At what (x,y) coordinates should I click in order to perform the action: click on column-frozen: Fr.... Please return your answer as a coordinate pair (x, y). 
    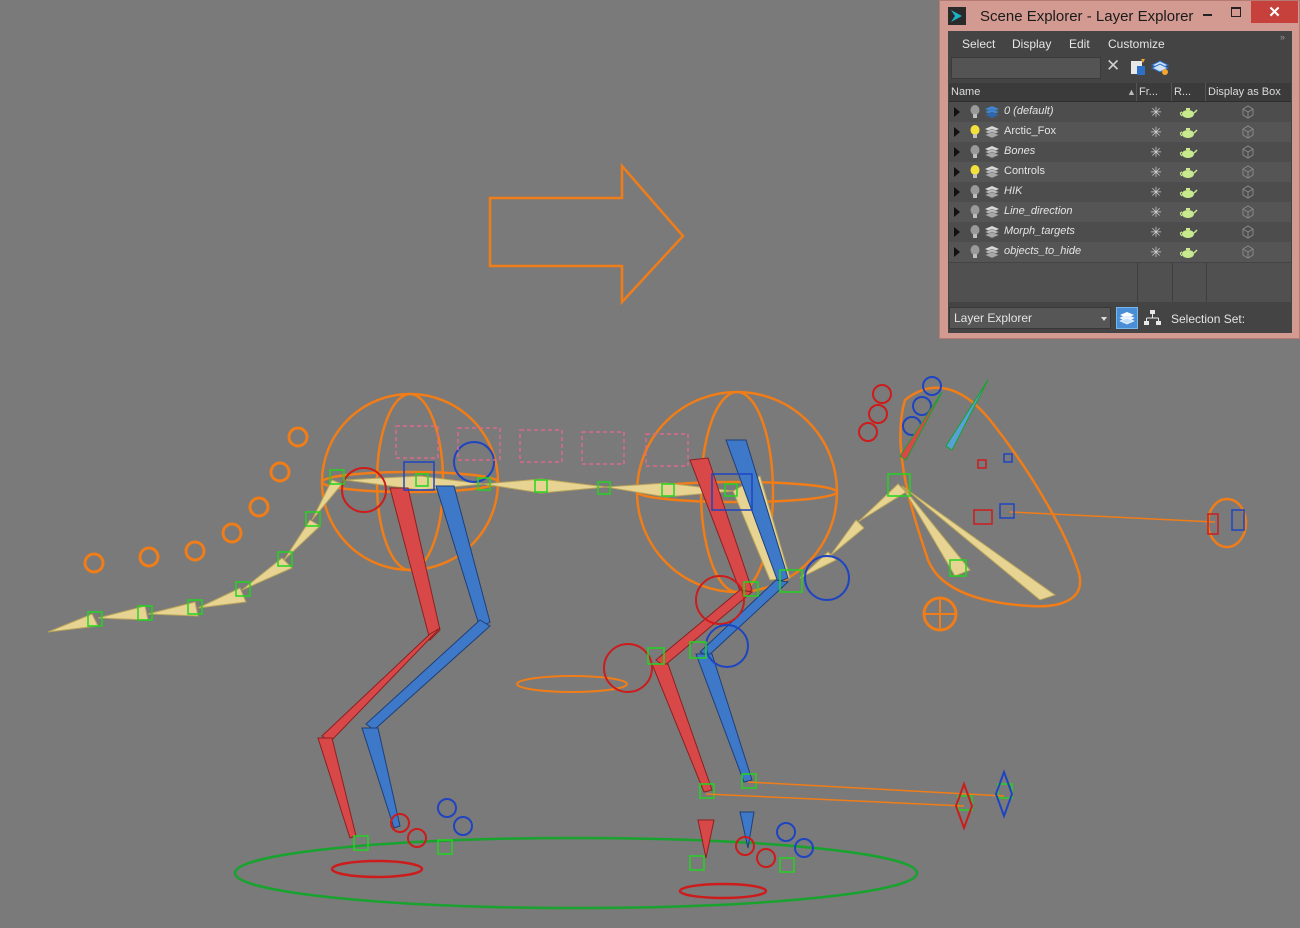
    Looking at the image, I should click on (1154, 92).